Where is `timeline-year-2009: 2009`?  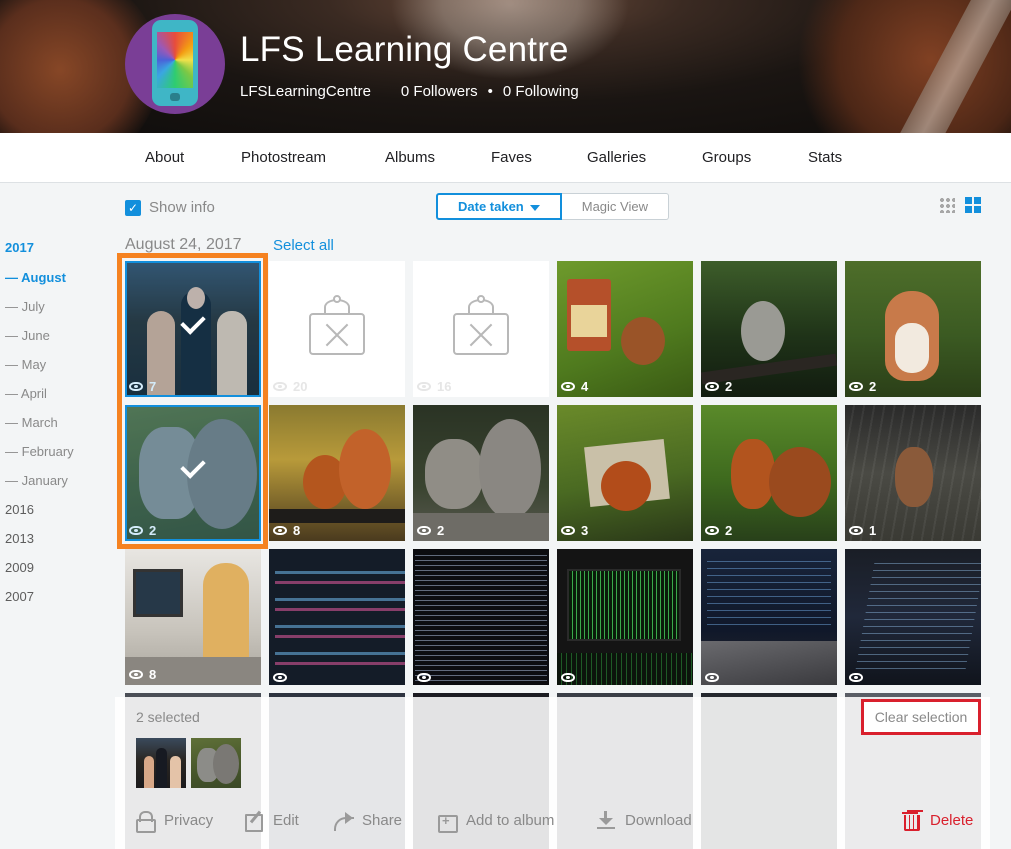
timeline-year-2009: 2009 is located at coordinates (19, 567).